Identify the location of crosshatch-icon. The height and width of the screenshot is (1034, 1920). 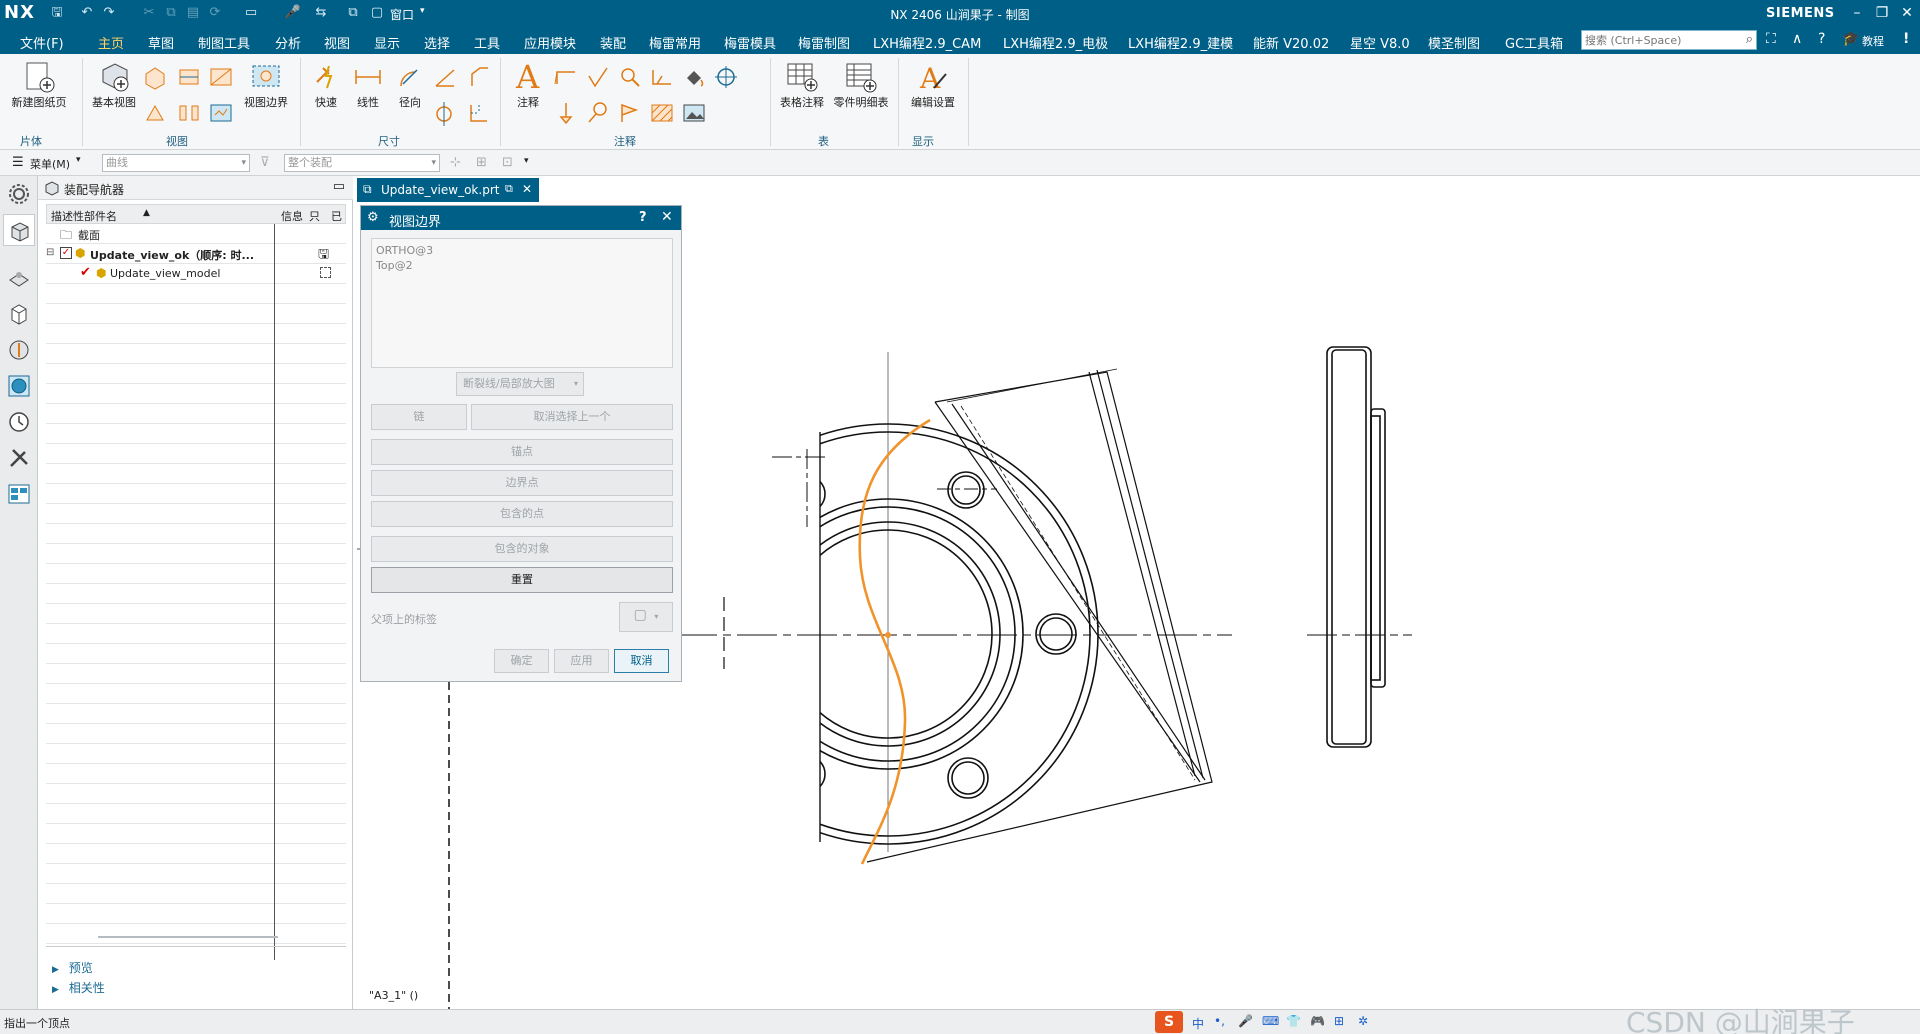
(662, 113).